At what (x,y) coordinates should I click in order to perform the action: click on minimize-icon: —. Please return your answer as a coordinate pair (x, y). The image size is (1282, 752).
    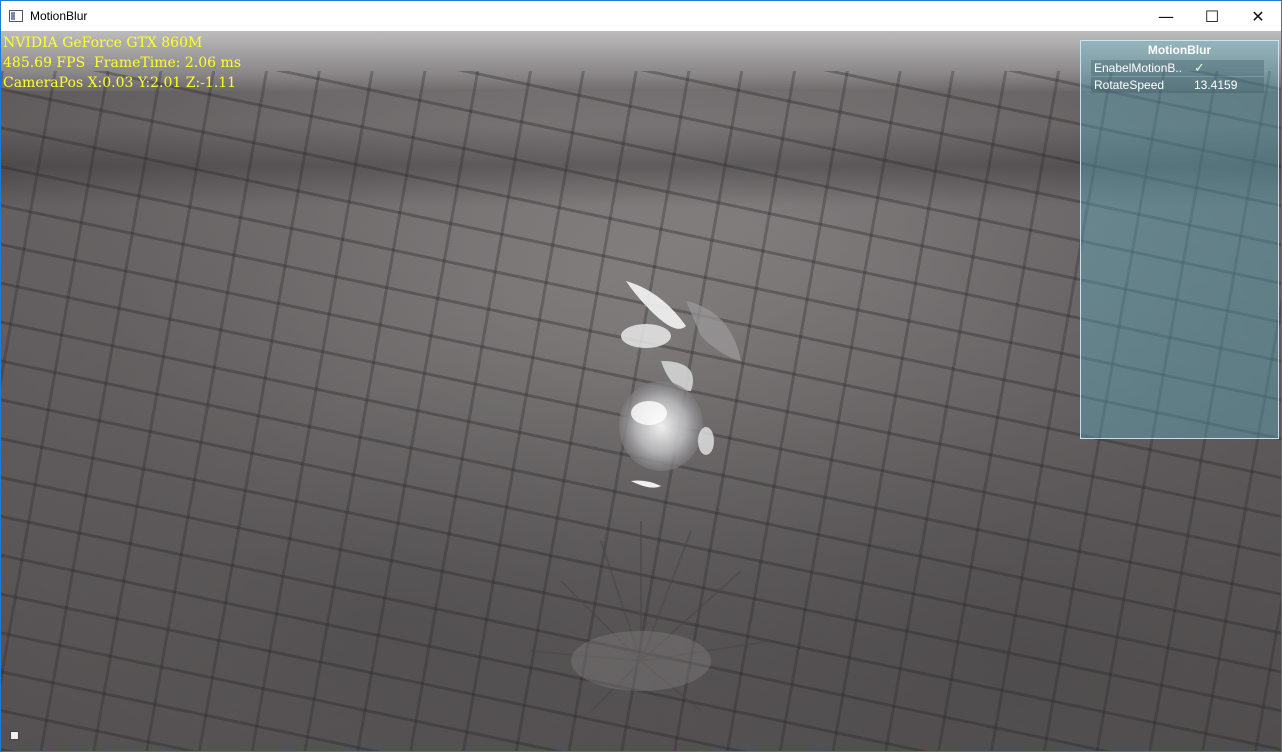
    Looking at the image, I should click on (1166, 16).